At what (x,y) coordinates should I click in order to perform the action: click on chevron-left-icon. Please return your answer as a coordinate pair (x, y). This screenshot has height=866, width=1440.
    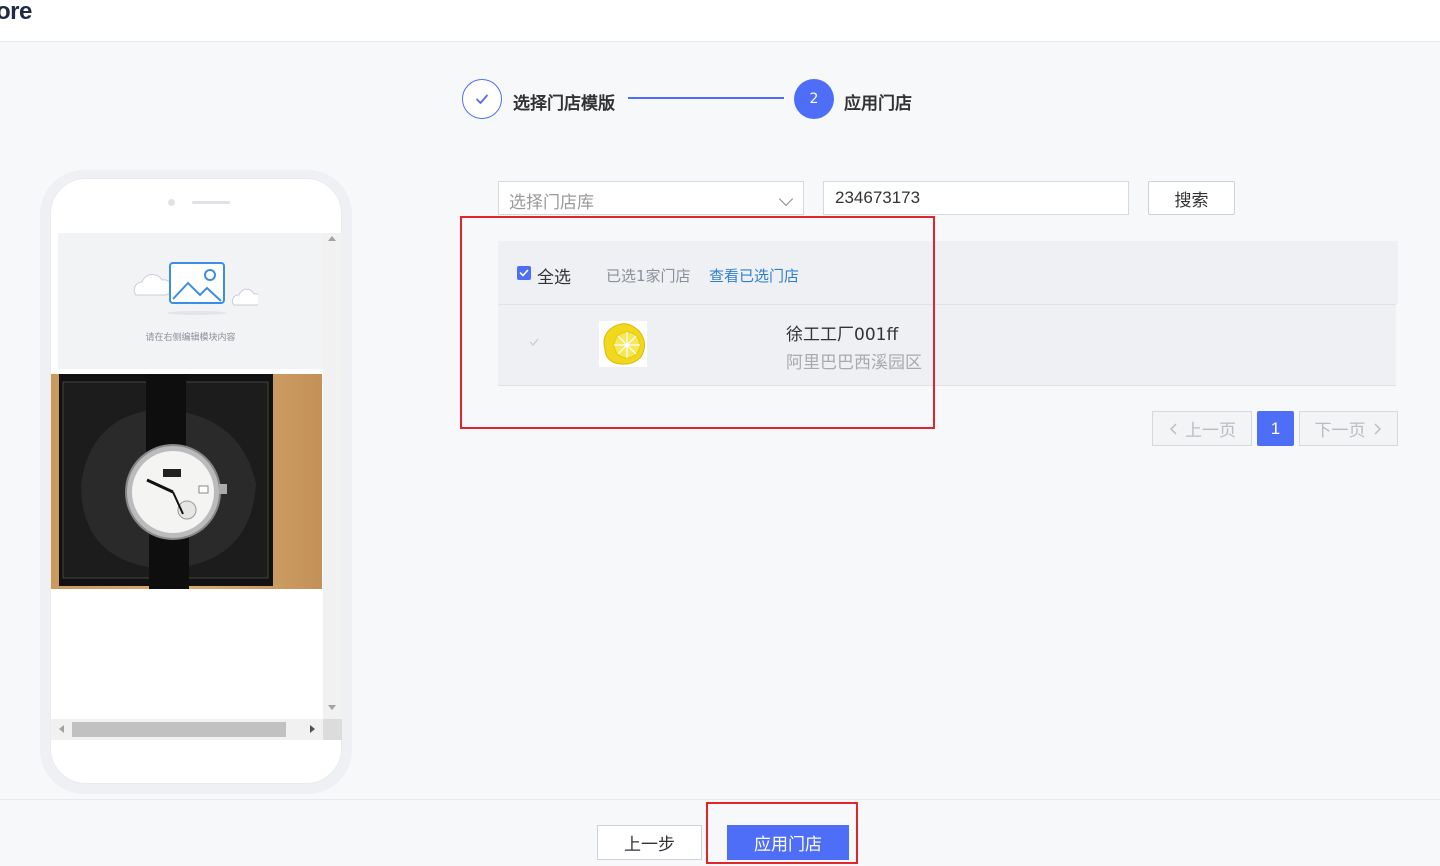
    Looking at the image, I should click on (1173, 428).